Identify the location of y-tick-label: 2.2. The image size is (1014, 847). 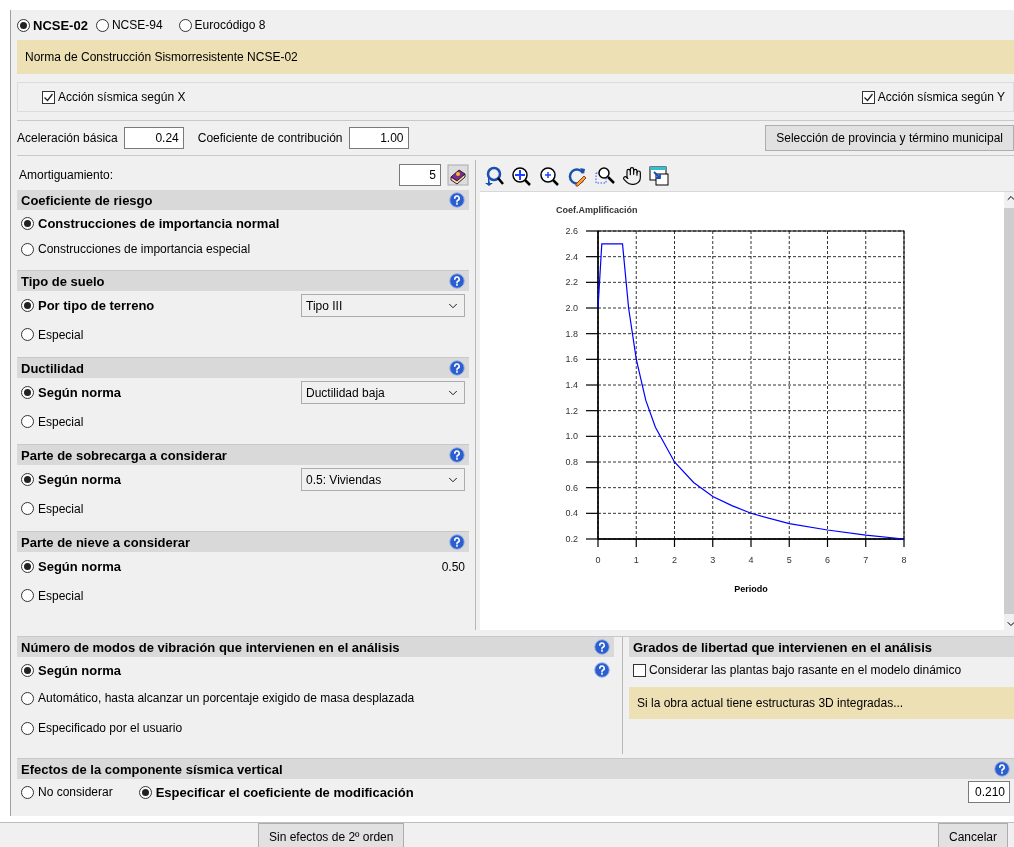
(571, 282).